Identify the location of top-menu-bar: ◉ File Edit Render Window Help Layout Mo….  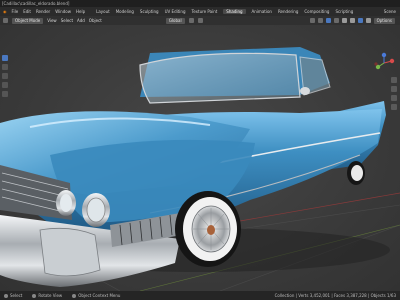
(200, 11).